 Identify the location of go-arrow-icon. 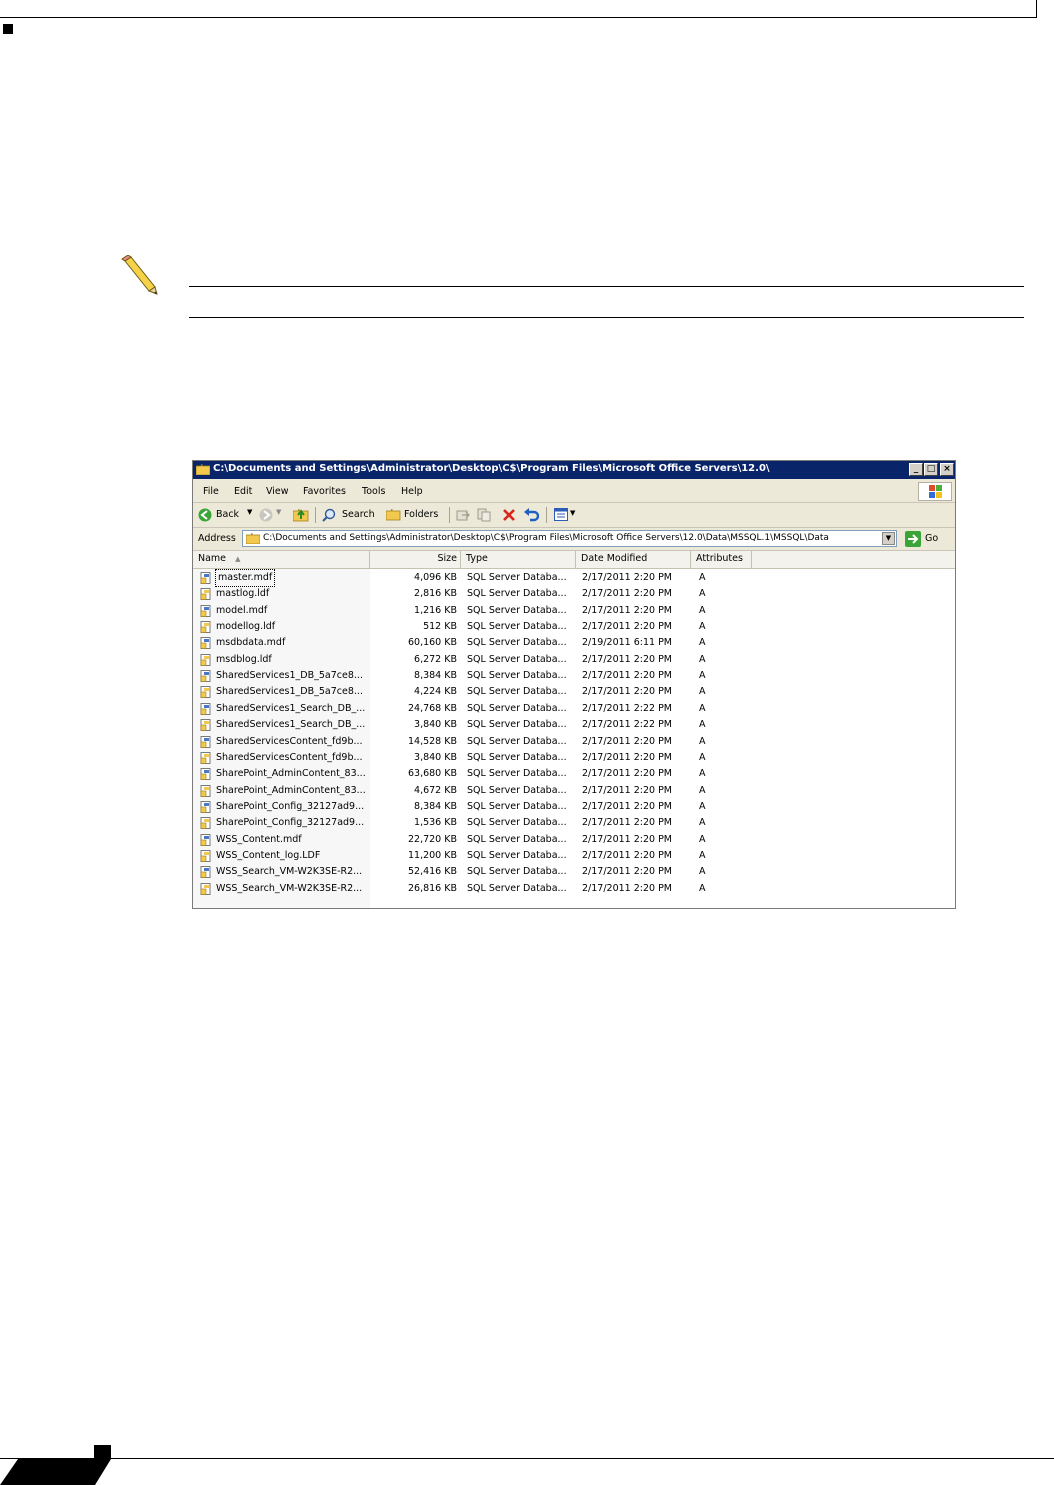
(913, 539).